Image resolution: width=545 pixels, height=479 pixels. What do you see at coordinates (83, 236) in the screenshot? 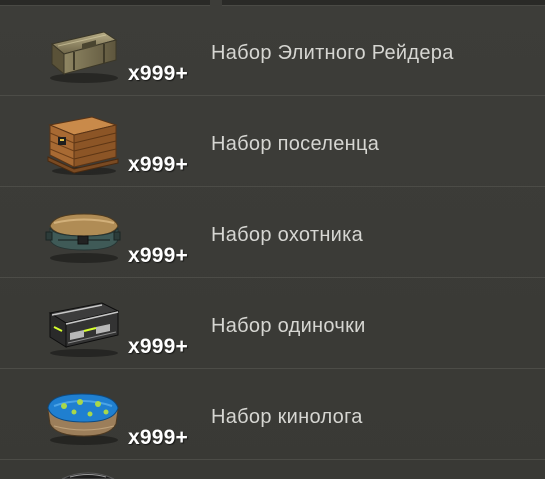
I see `hunter-chest-icon` at bounding box center [83, 236].